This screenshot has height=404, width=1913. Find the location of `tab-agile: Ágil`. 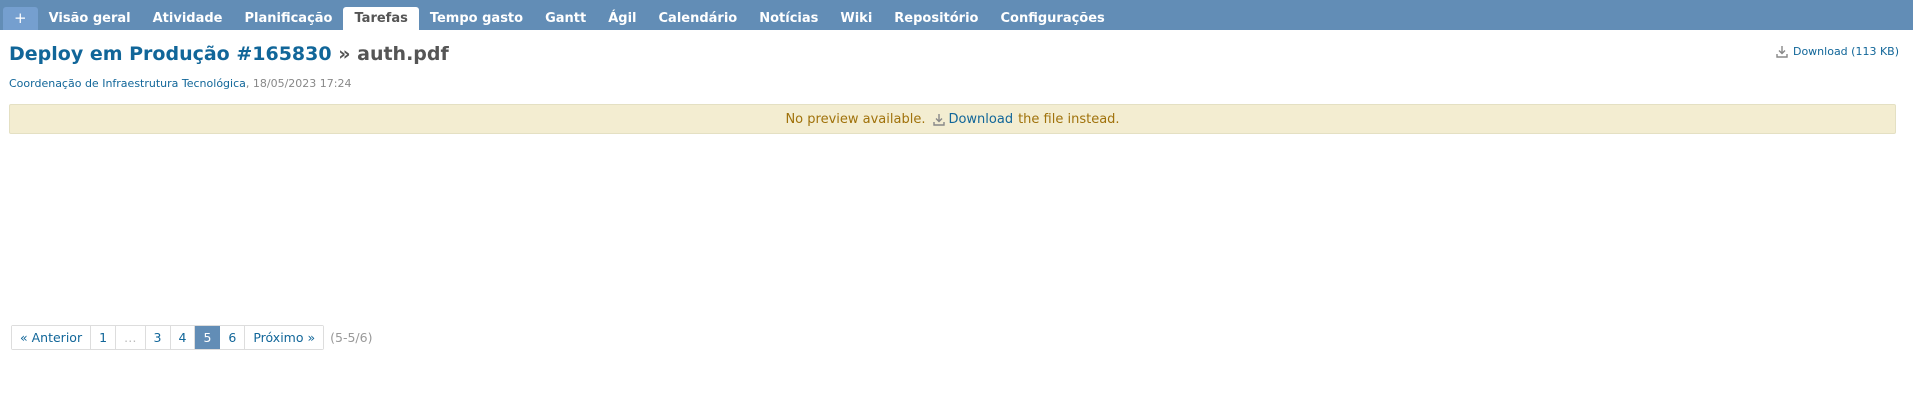

tab-agile: Ágil is located at coordinates (622, 18).